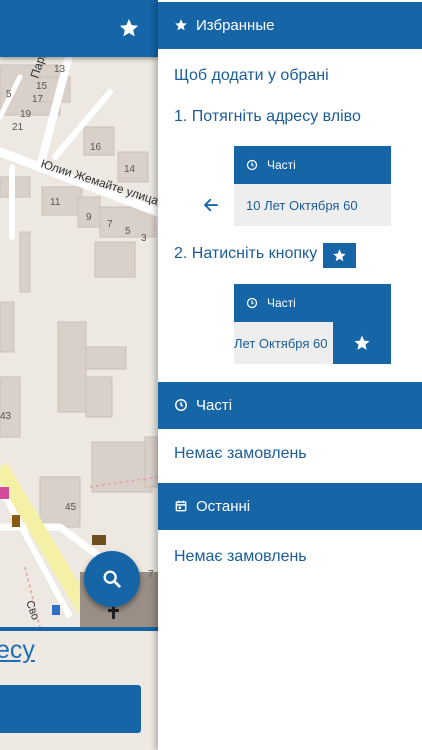 Image resolution: width=422 pixels, height=750 pixels. Describe the element at coordinates (60, 69) in the screenshot. I see `house-number: 13` at that location.